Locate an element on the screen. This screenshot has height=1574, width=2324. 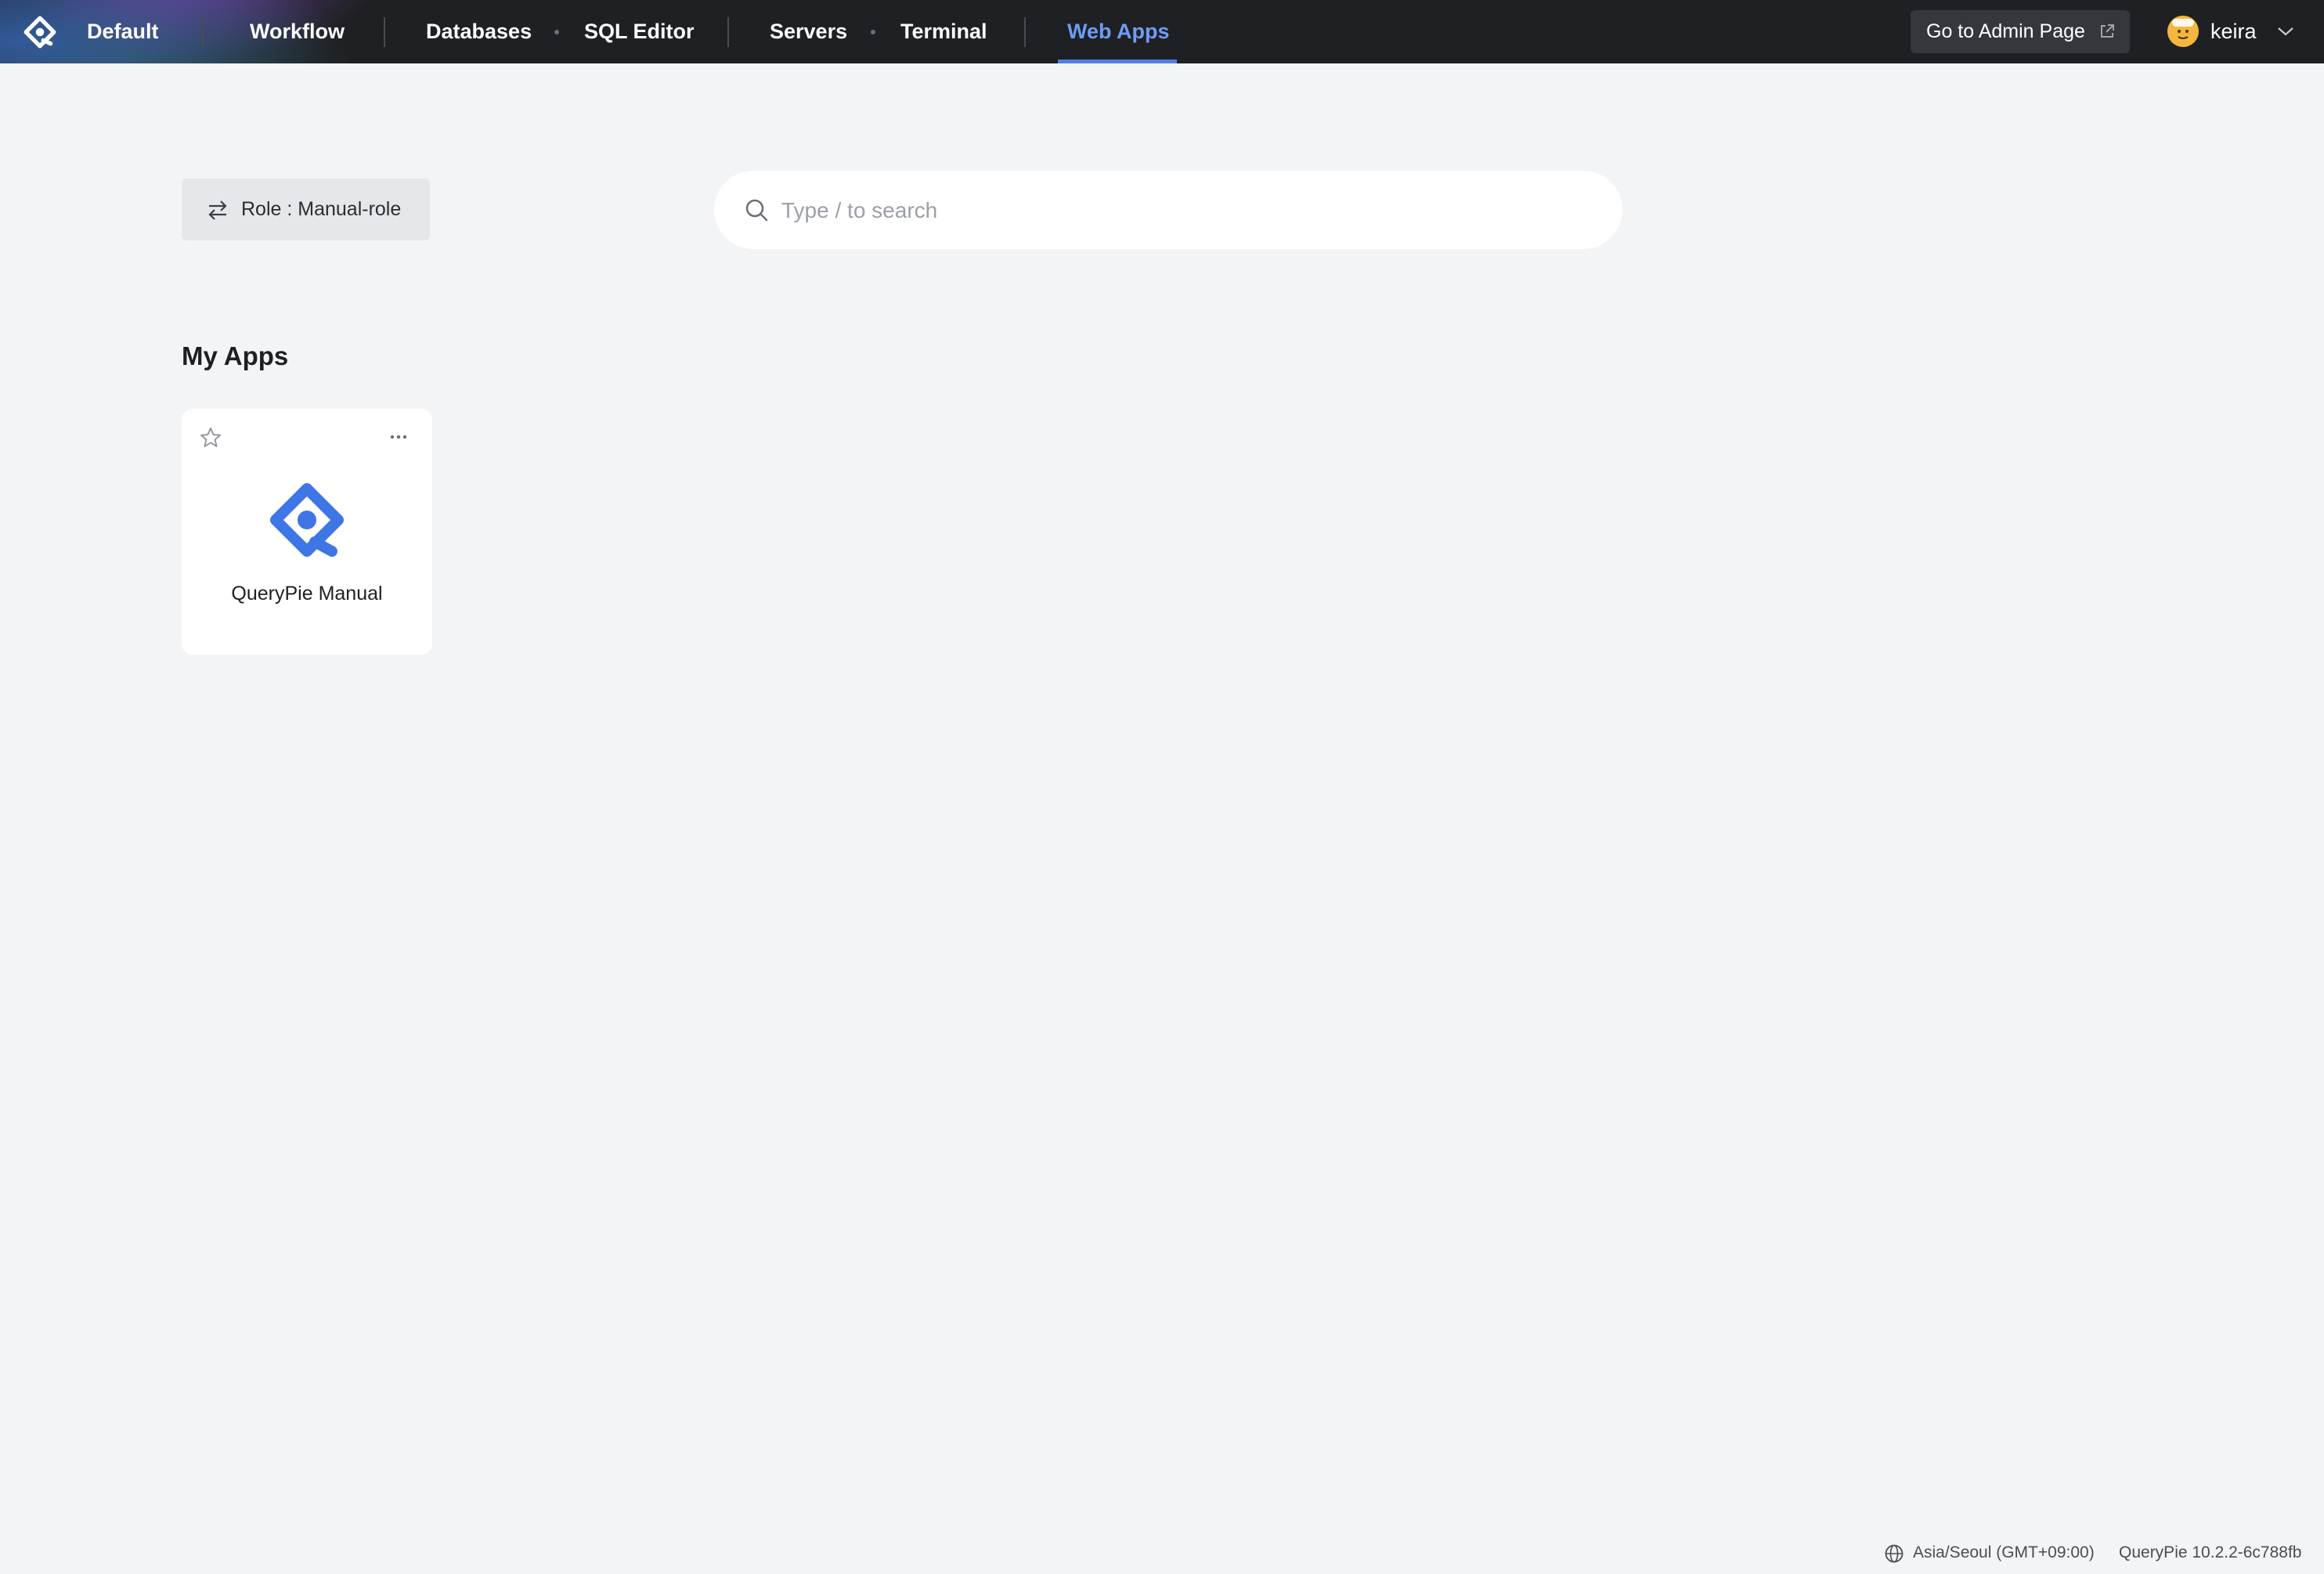
nav-item-databases: Databases is located at coordinates (479, 32).